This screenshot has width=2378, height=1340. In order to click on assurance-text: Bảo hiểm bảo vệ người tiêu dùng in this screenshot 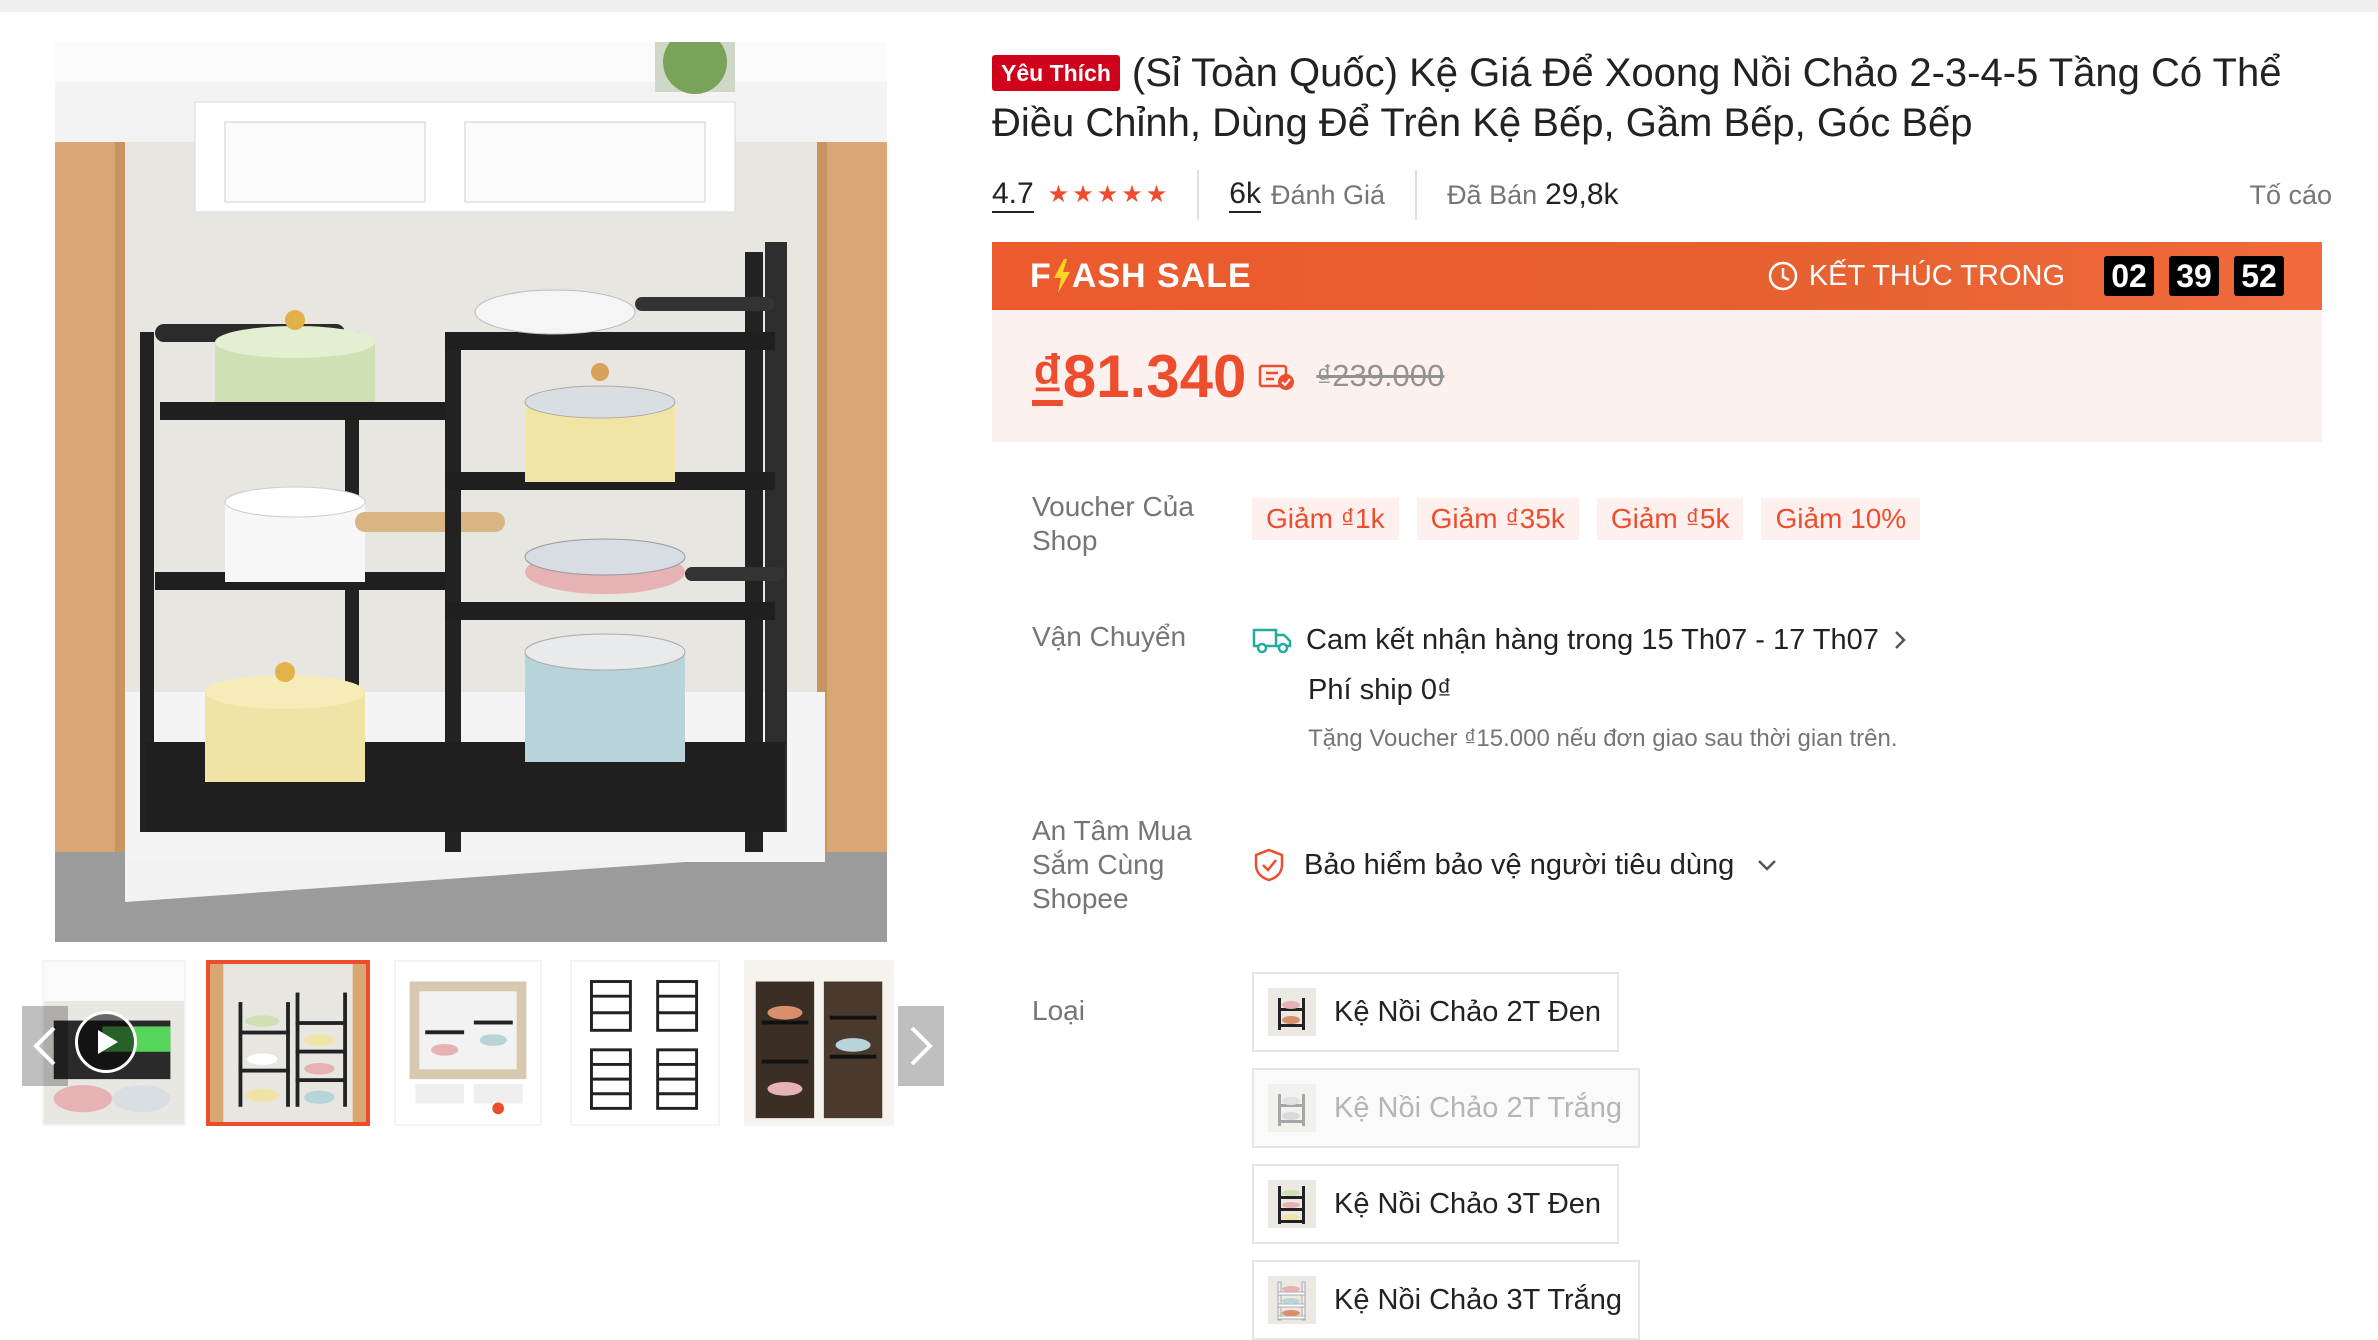, I will do `click(1519, 864)`.